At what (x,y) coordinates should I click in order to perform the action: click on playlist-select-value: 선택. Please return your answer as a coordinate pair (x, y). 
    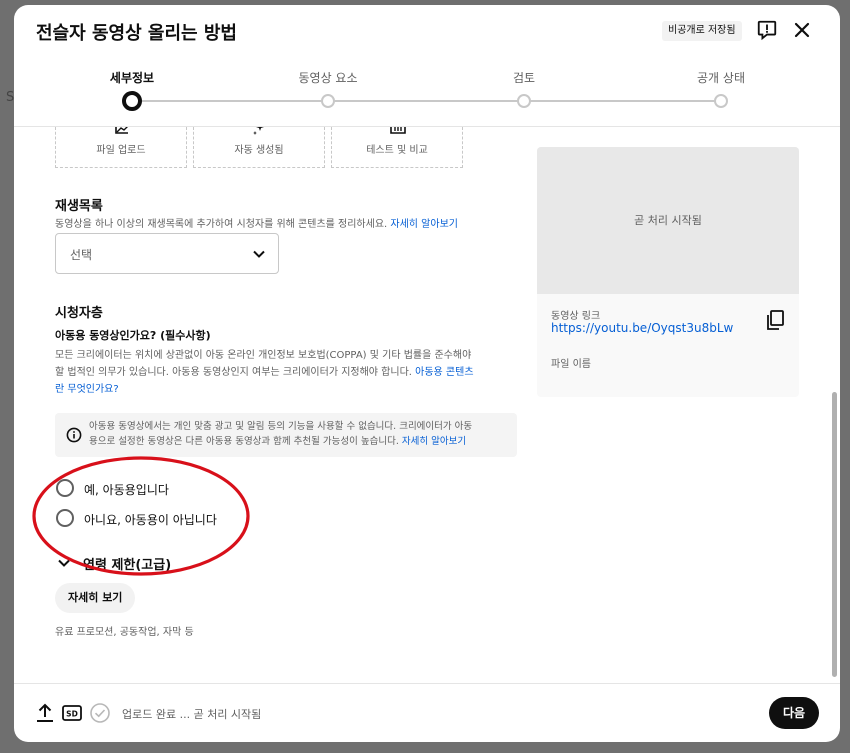
    Looking at the image, I should click on (81, 255).